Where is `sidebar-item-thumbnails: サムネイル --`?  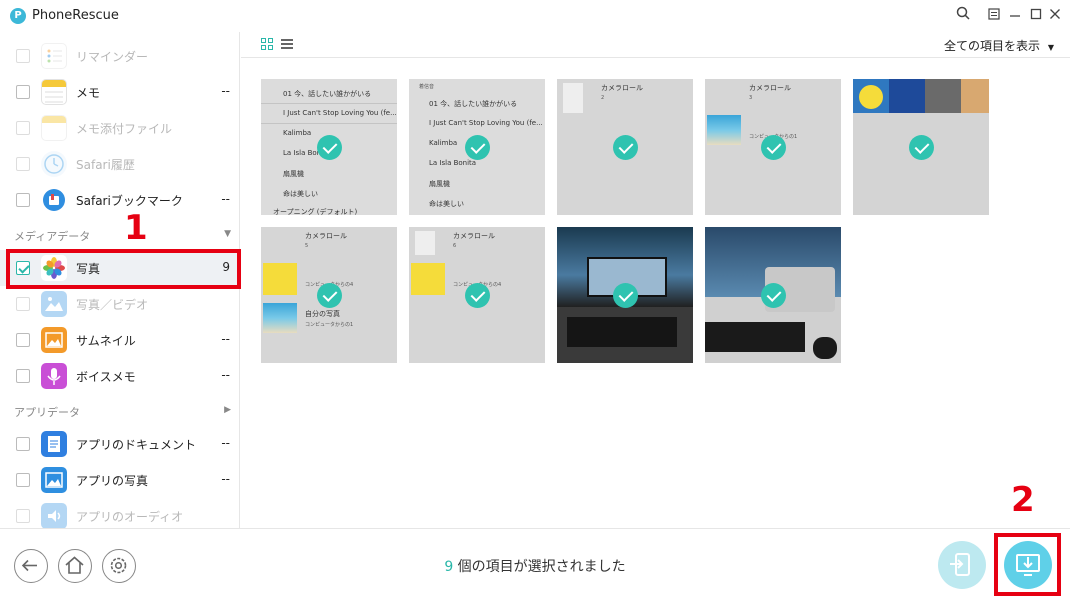 sidebar-item-thumbnails: サムネイル -- is located at coordinates (119, 340).